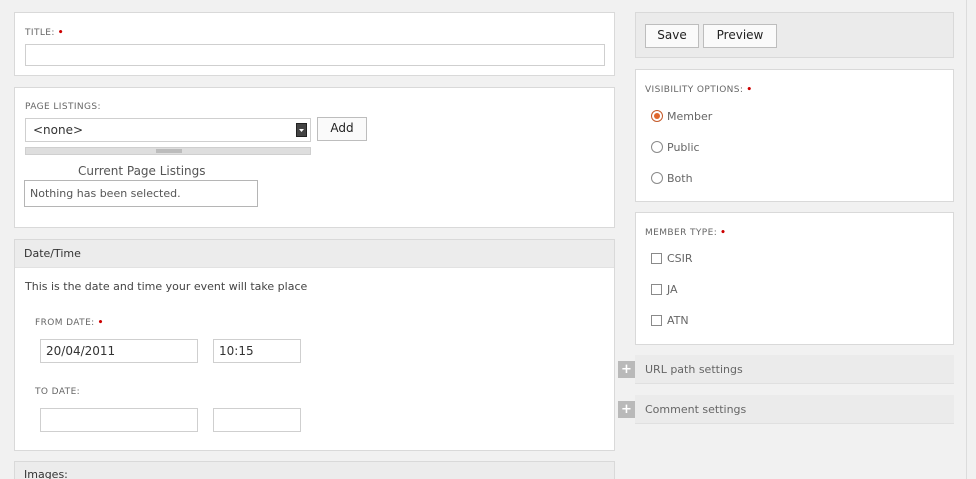 The width and height of the screenshot is (976, 479). I want to click on member-type-label-row: MEMBER TYPE: •, so click(685, 233).